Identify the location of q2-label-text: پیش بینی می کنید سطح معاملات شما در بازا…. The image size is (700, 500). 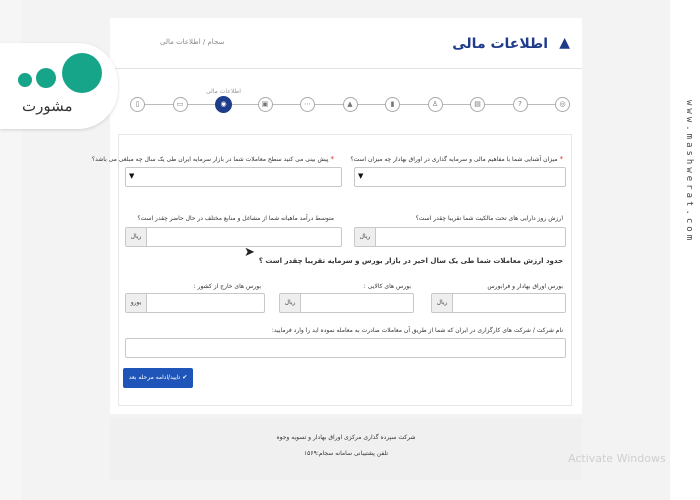
(210, 159).